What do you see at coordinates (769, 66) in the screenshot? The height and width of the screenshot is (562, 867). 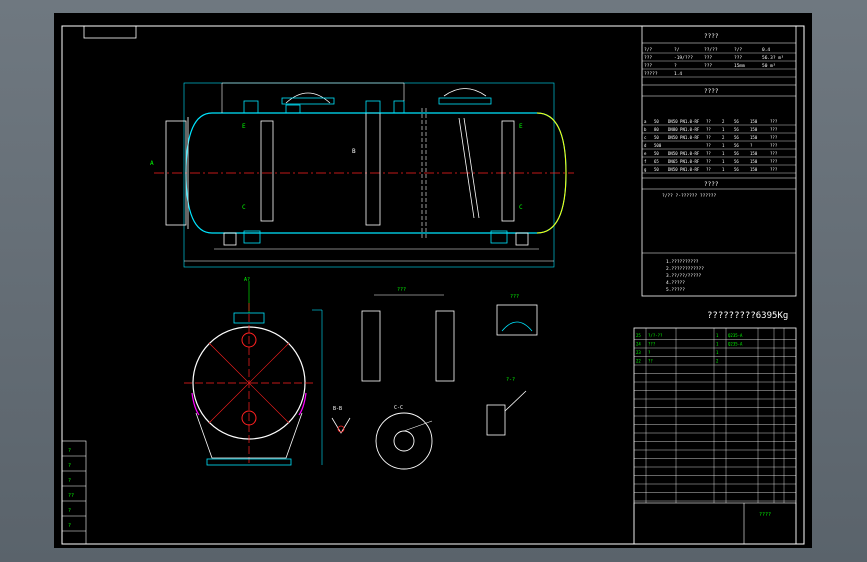 I see `param-cell: 50 m³` at bounding box center [769, 66].